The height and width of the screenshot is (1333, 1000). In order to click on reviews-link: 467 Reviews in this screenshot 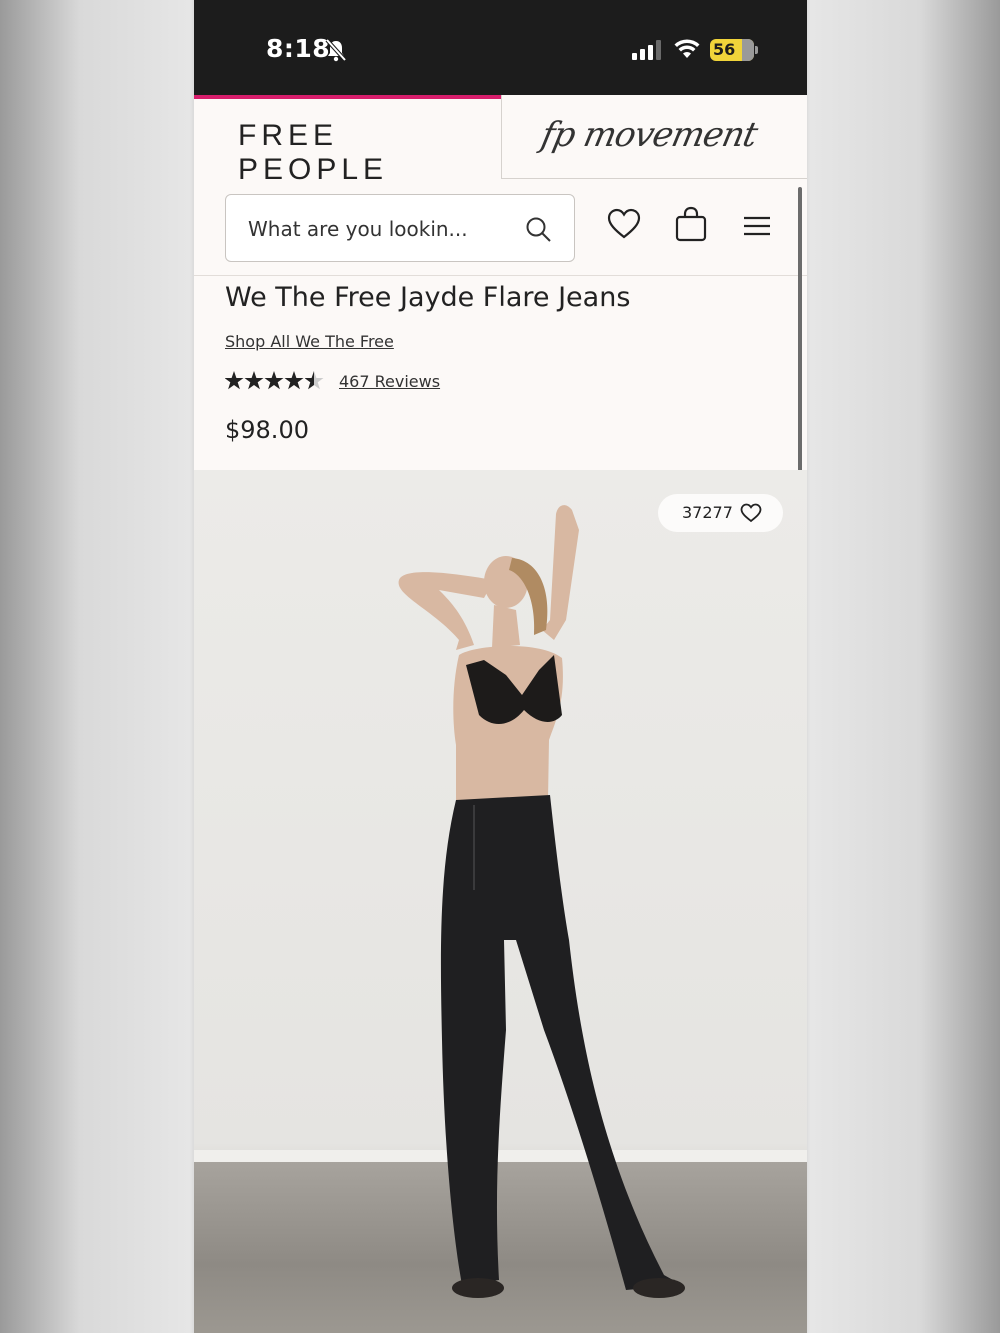, I will do `click(389, 381)`.